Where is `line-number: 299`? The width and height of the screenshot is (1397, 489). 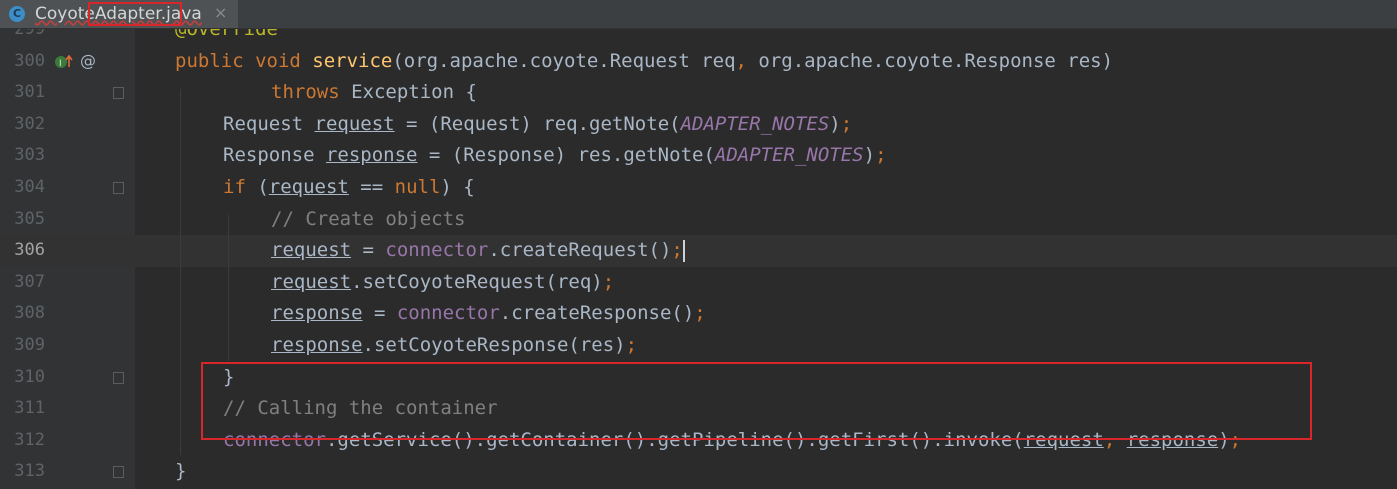
line-number: 299 is located at coordinates (29, 34).